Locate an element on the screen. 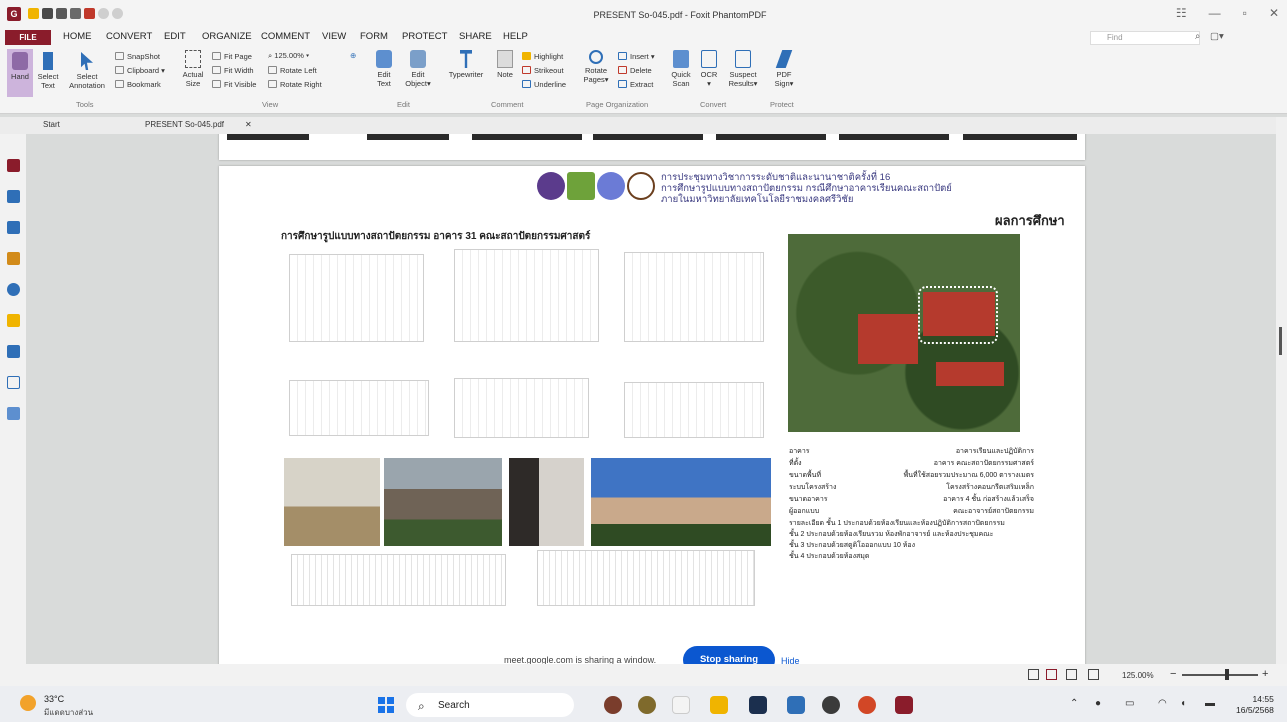 The image size is (1287, 722). facing-page-icon is located at coordinates (1071, 674).